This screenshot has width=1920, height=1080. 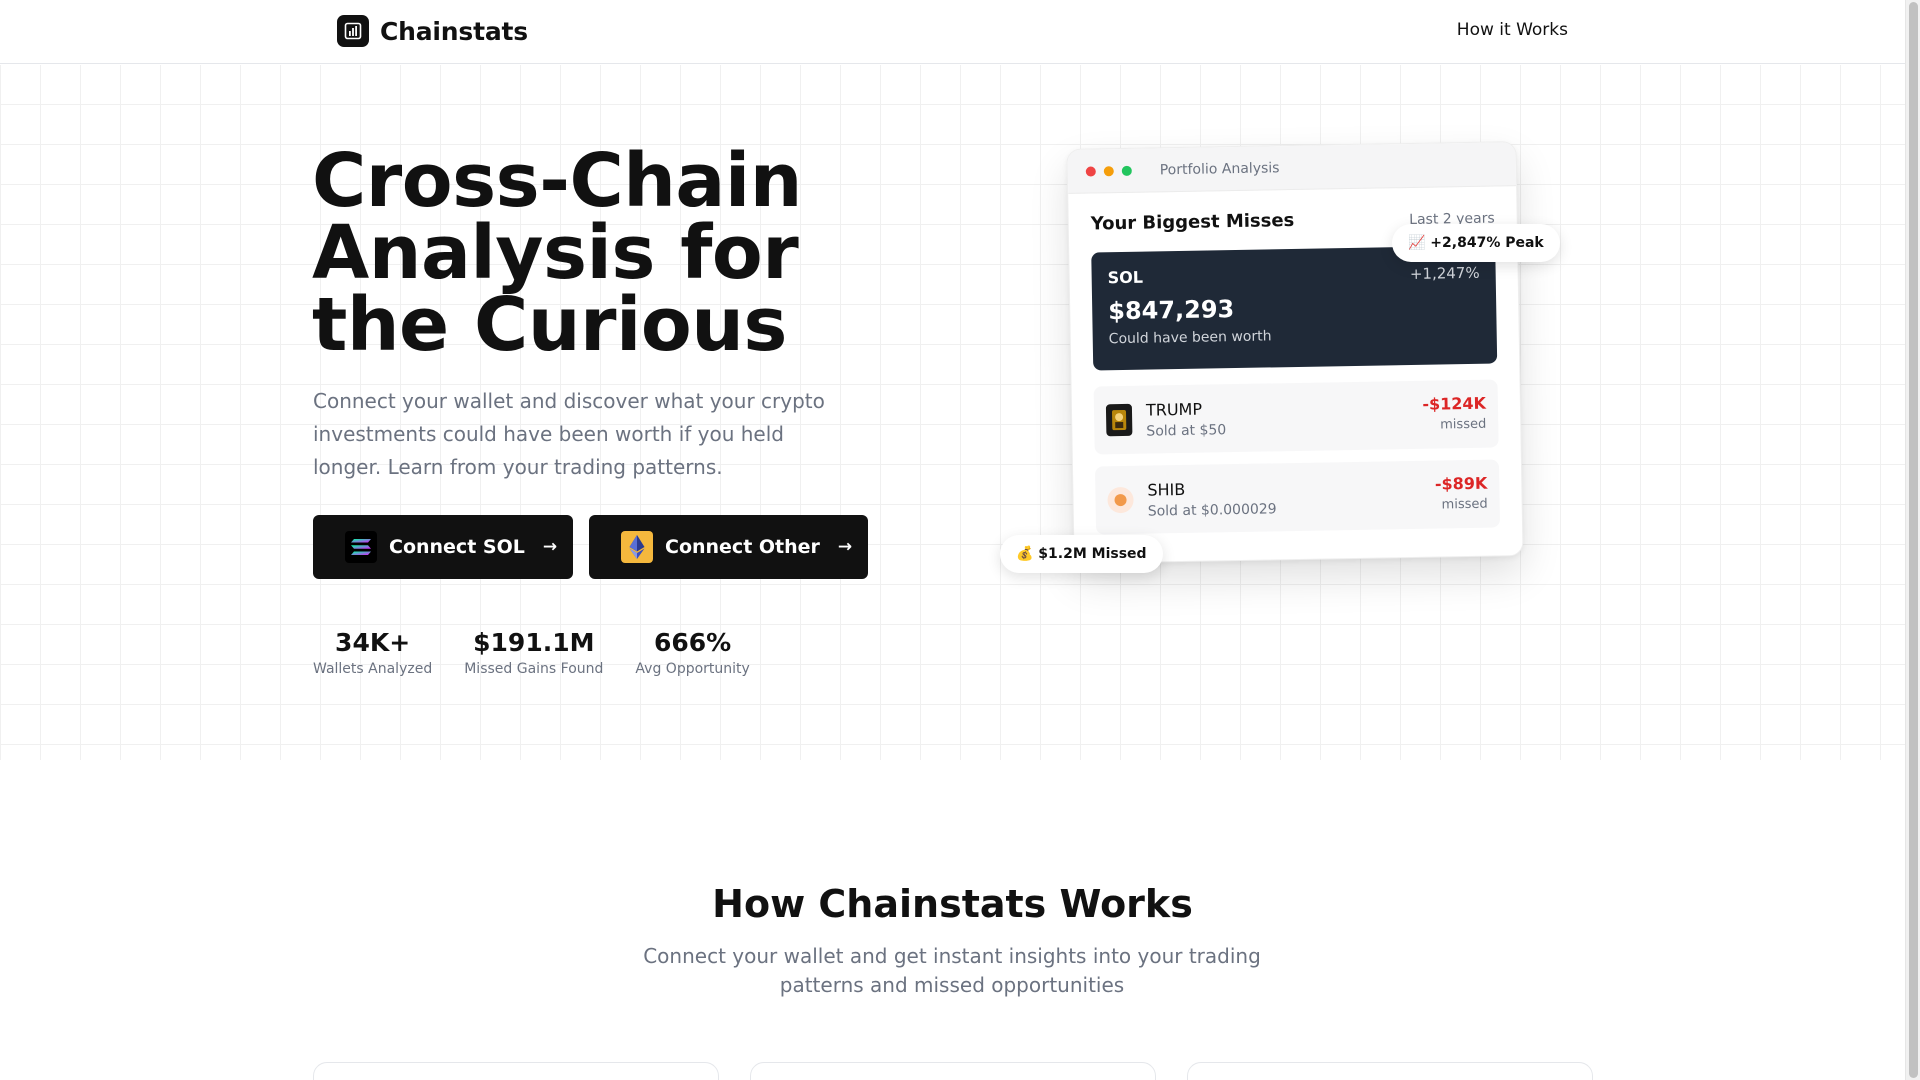 I want to click on window-titlebar: Portfolio Analysis, so click(x=1292, y=168).